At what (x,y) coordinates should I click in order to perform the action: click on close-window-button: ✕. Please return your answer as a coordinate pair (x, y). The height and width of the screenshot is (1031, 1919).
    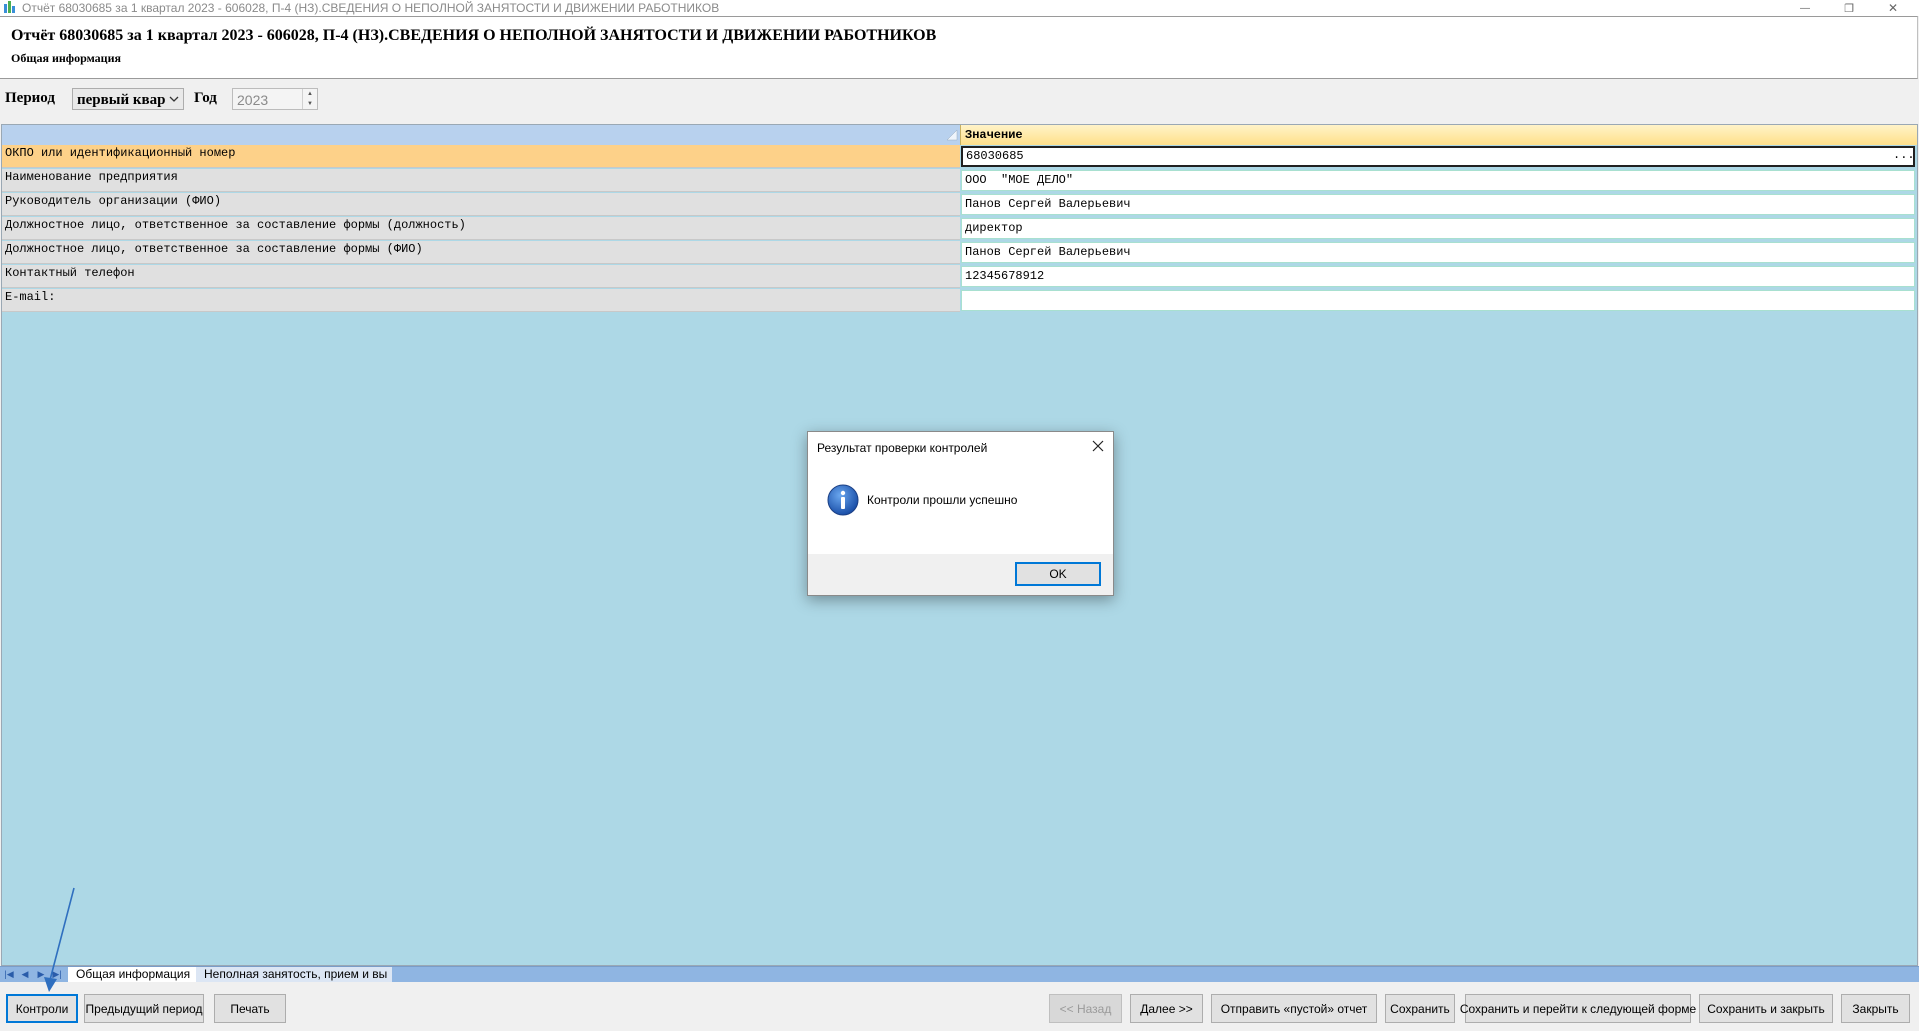
    Looking at the image, I should click on (1893, 8).